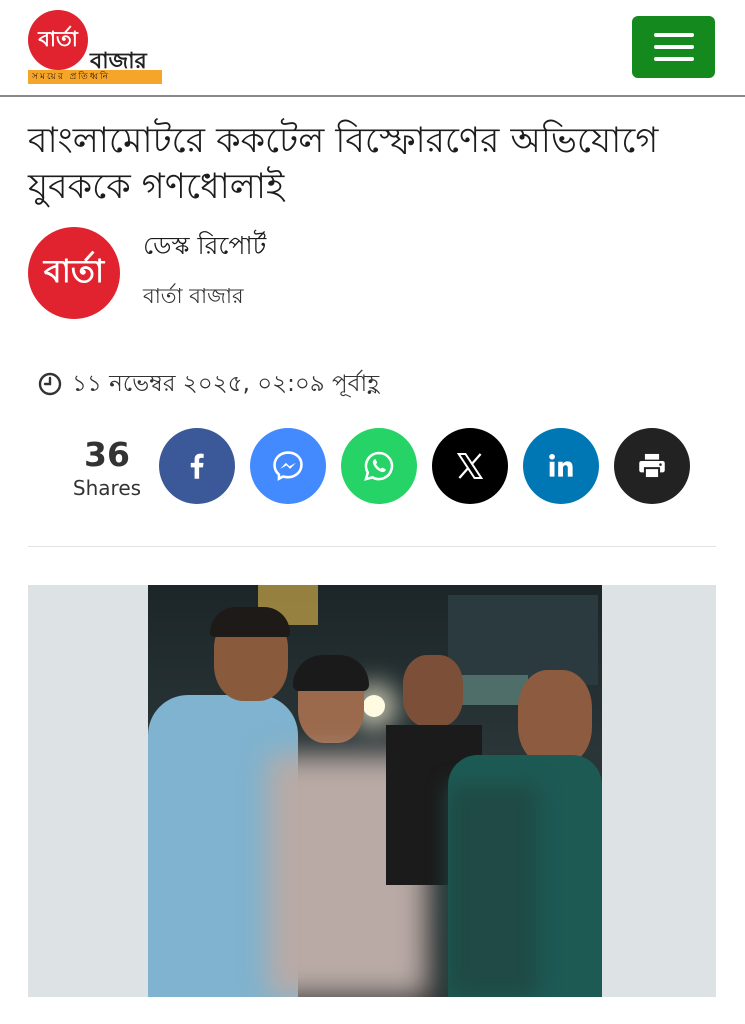 This screenshot has width=745, height=1024. I want to click on x-icon, so click(470, 466).